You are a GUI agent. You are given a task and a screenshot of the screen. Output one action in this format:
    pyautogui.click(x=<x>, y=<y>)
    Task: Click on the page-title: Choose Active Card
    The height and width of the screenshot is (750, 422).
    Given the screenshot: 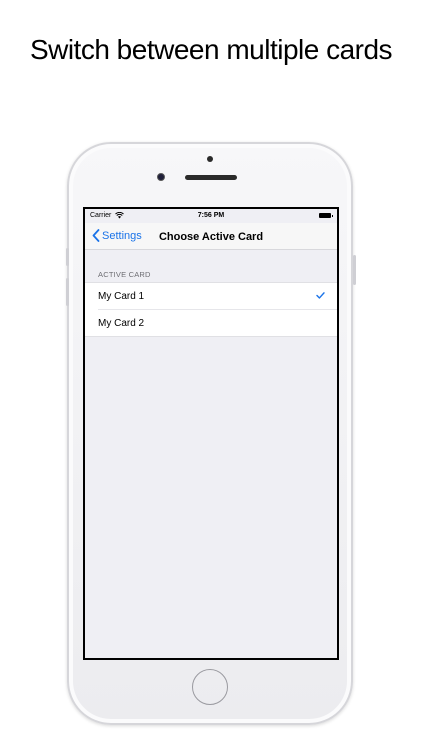 What is the action you would take?
    pyautogui.click(x=211, y=237)
    